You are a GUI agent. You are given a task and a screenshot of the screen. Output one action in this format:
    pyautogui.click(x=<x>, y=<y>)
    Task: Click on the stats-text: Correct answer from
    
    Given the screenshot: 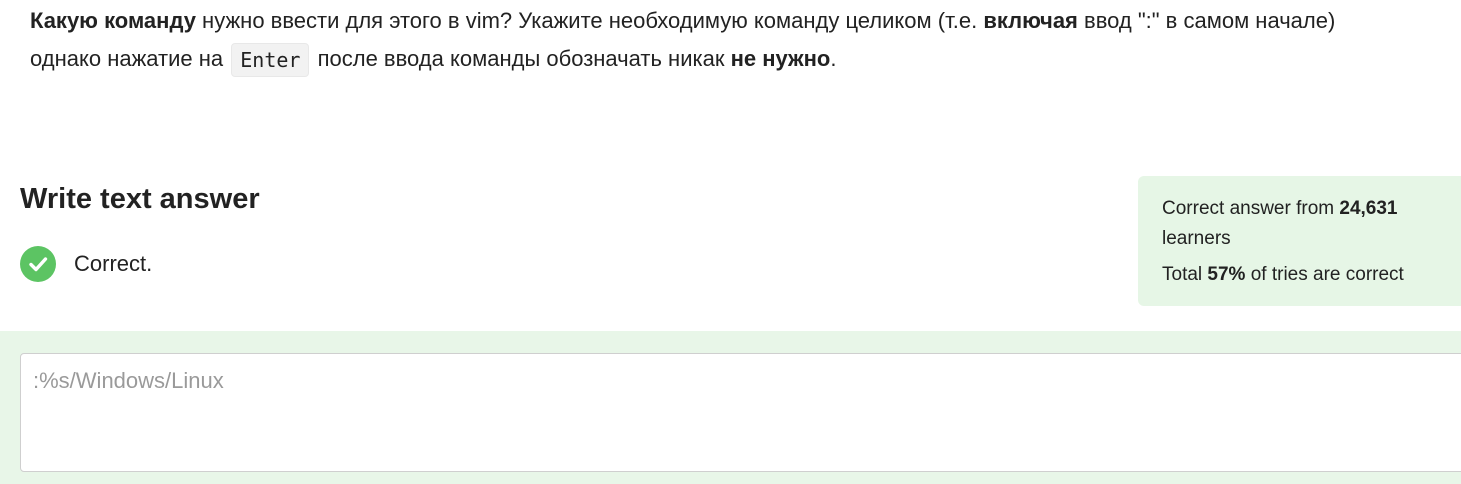 What is the action you would take?
    pyautogui.click(x=1251, y=208)
    